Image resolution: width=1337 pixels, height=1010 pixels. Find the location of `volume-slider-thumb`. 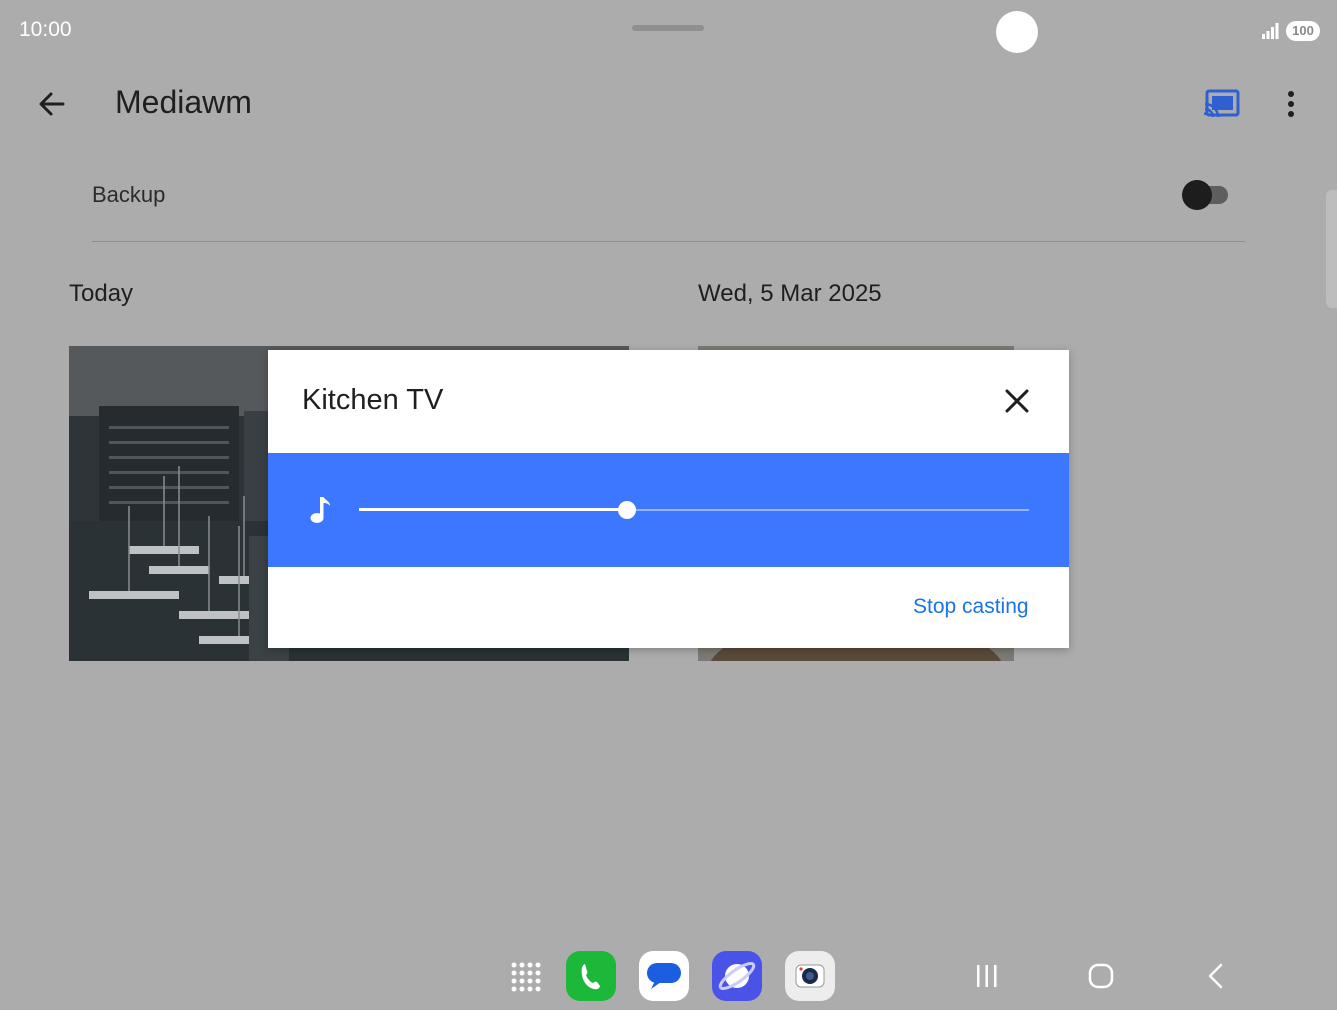

volume-slider-thumb is located at coordinates (627, 510).